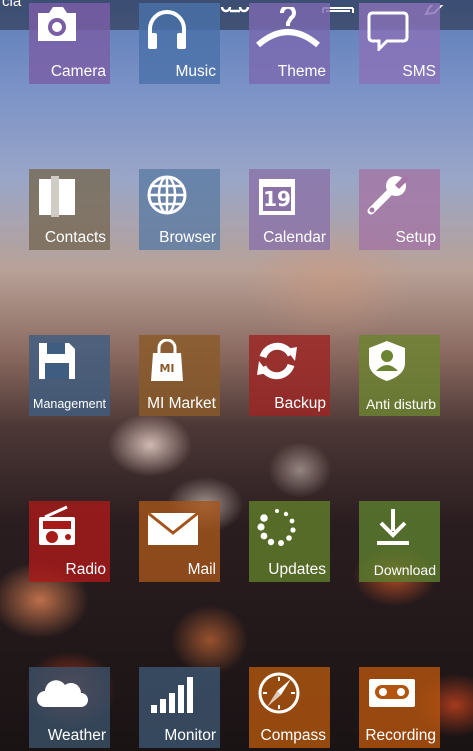  I want to click on sync-icon, so click(277, 361).